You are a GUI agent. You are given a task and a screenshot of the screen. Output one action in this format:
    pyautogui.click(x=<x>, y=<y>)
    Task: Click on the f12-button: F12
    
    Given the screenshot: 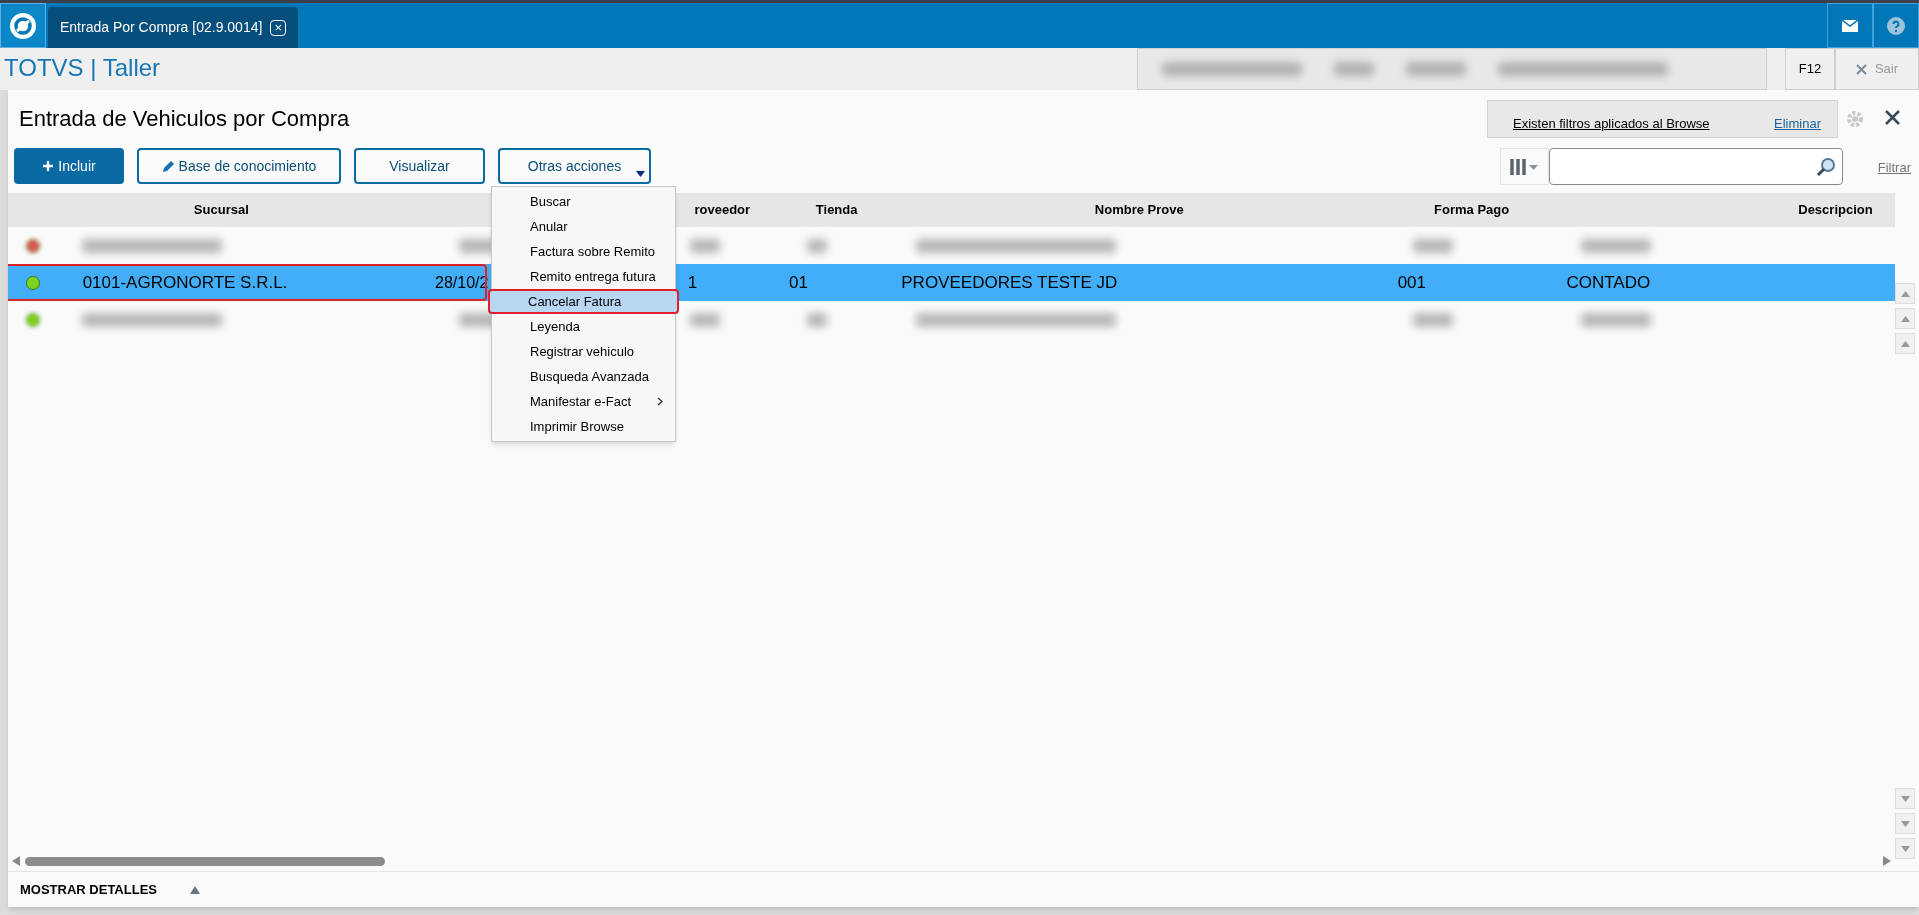 What is the action you would take?
    pyautogui.click(x=1810, y=69)
    